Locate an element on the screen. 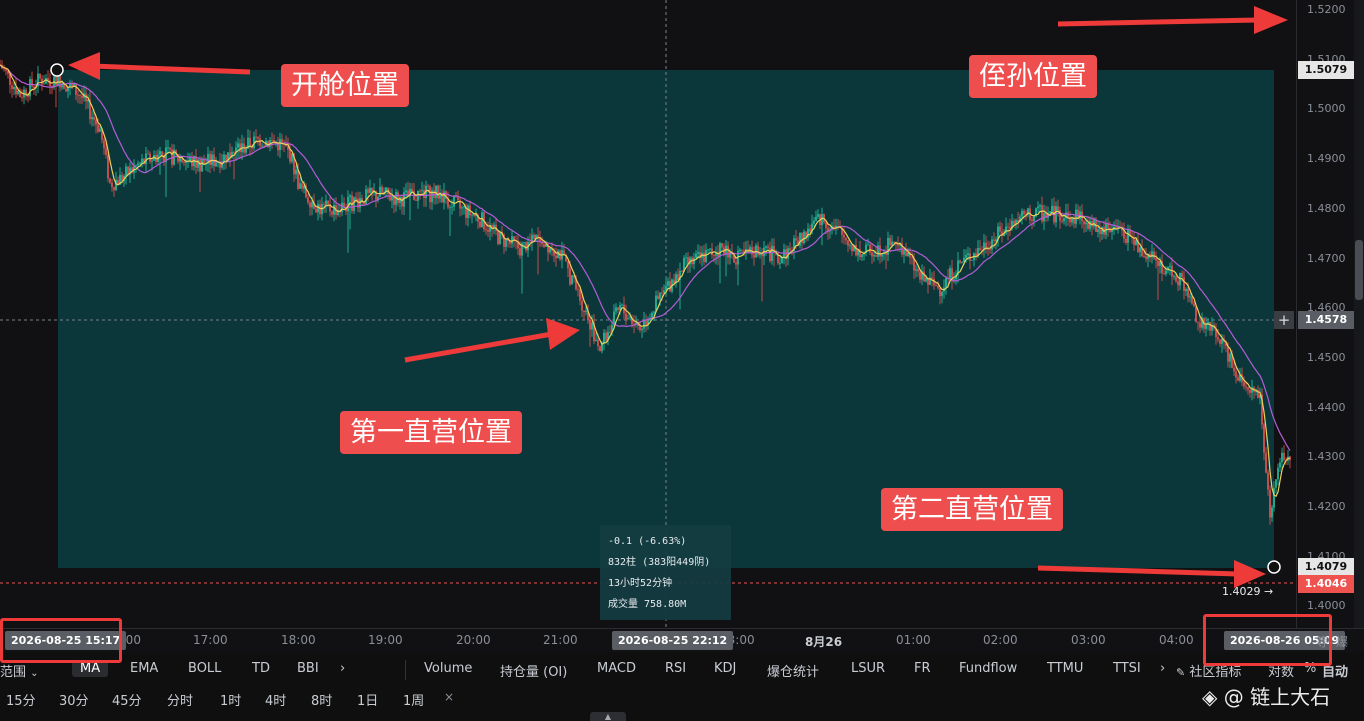 This screenshot has height=721, width=1364. indicator-macd: MACD is located at coordinates (616, 668).